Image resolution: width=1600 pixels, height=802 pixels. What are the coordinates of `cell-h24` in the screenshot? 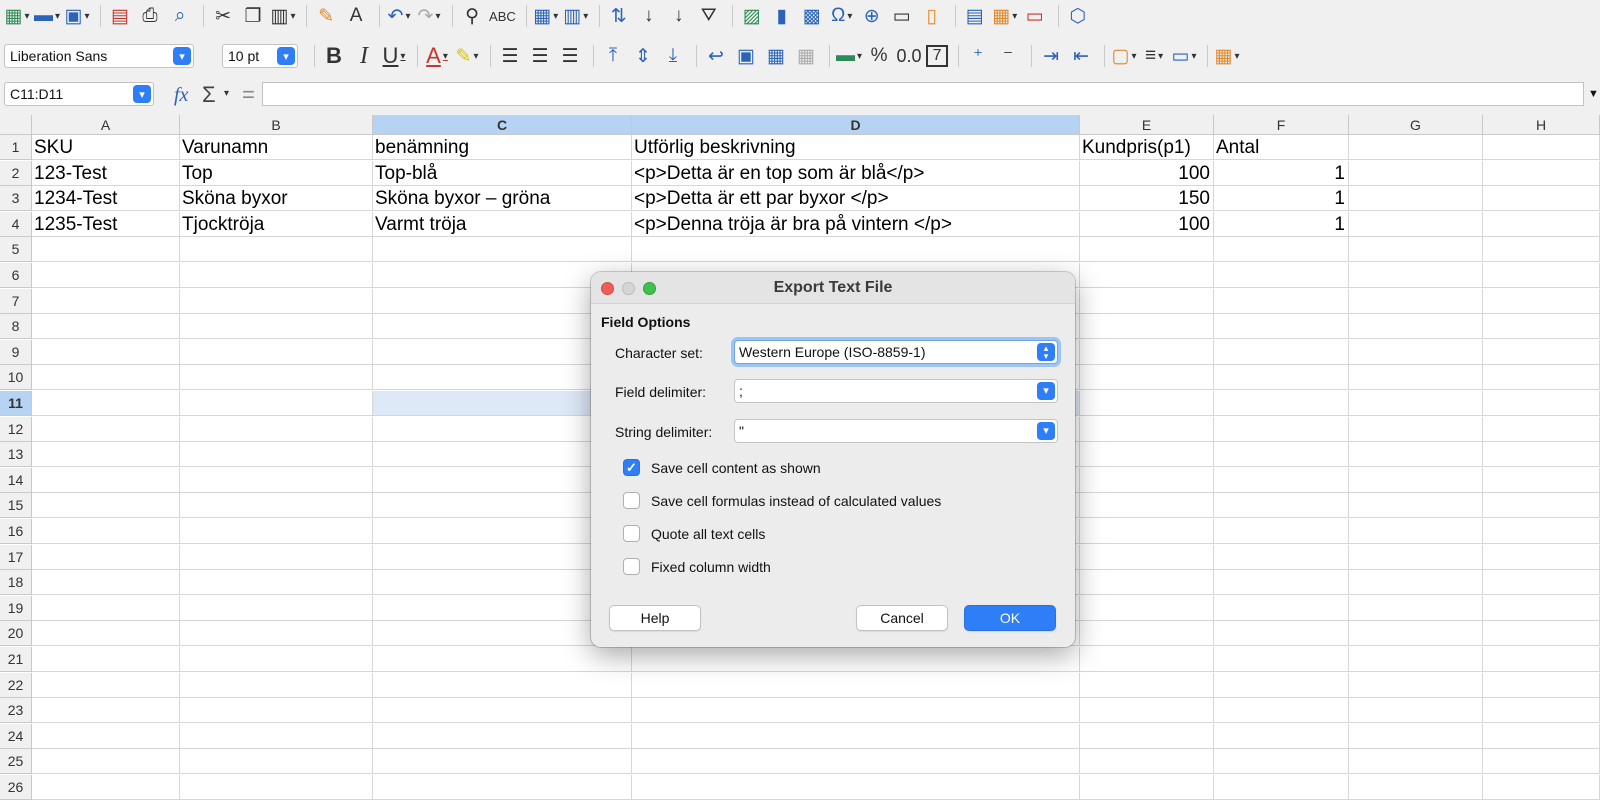 It's located at (1541, 736).